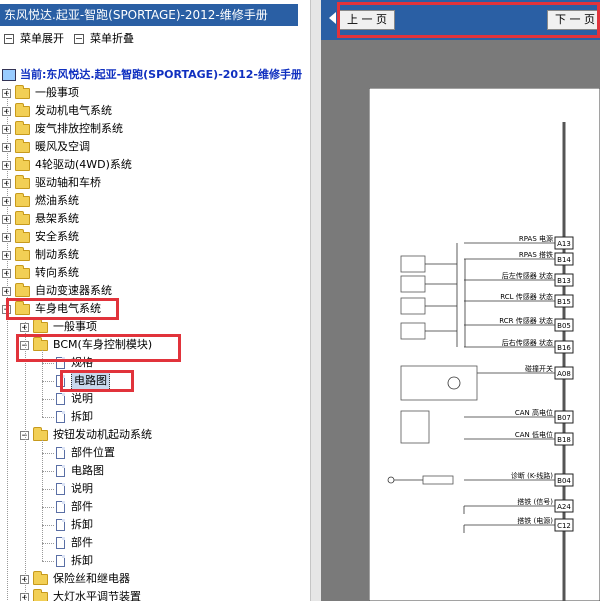 The height and width of the screenshot is (601, 600). Describe the element at coordinates (40, 219) in the screenshot. I see `tree-item-top-7: + 悬架系统` at that location.